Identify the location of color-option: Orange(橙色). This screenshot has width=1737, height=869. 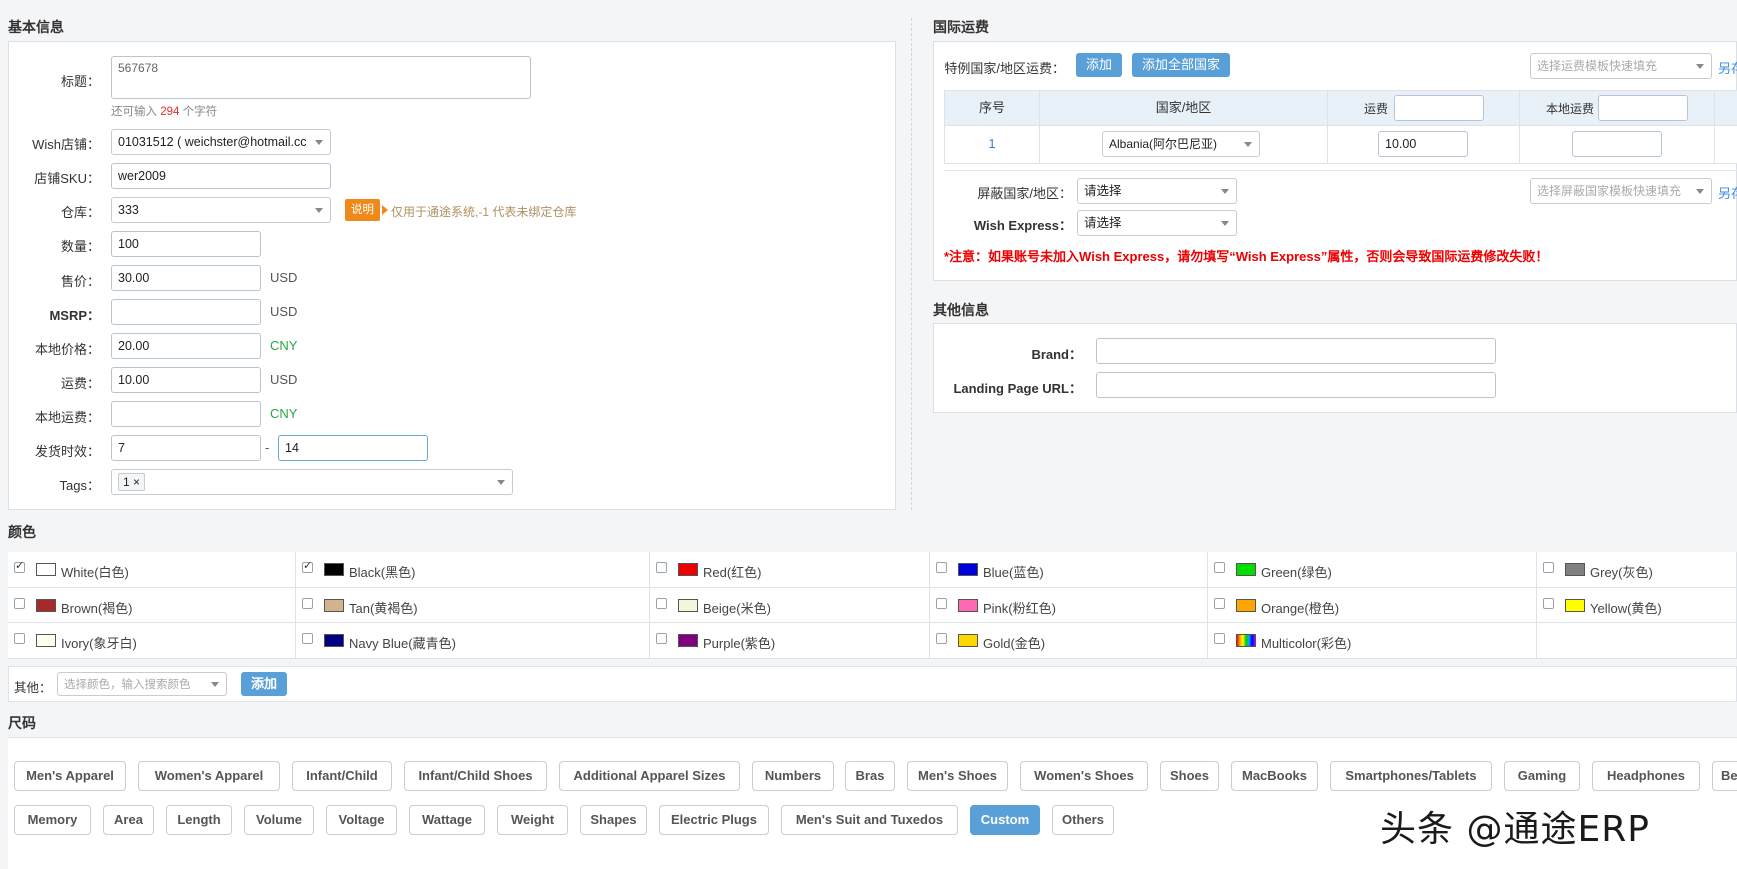
(1372, 605).